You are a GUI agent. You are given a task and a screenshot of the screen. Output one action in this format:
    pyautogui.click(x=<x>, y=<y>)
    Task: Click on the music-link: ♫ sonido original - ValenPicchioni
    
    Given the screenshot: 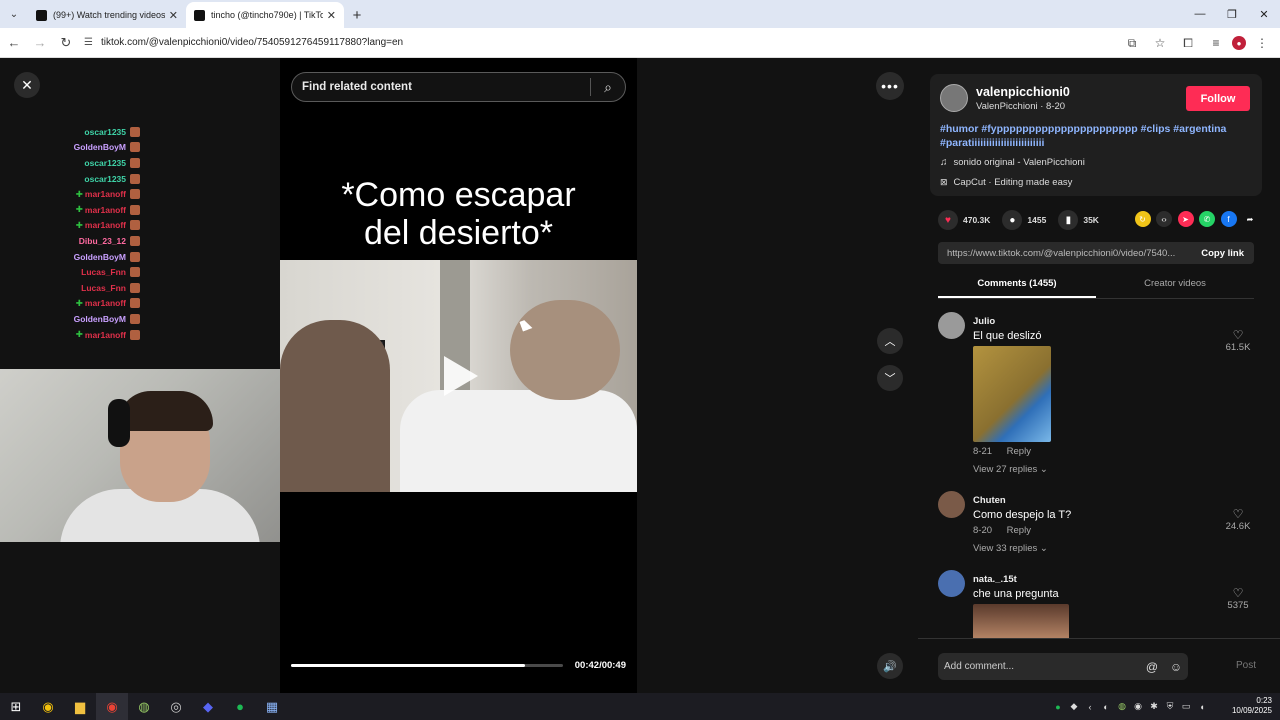 What is the action you would take?
    pyautogui.click(x=1012, y=162)
    